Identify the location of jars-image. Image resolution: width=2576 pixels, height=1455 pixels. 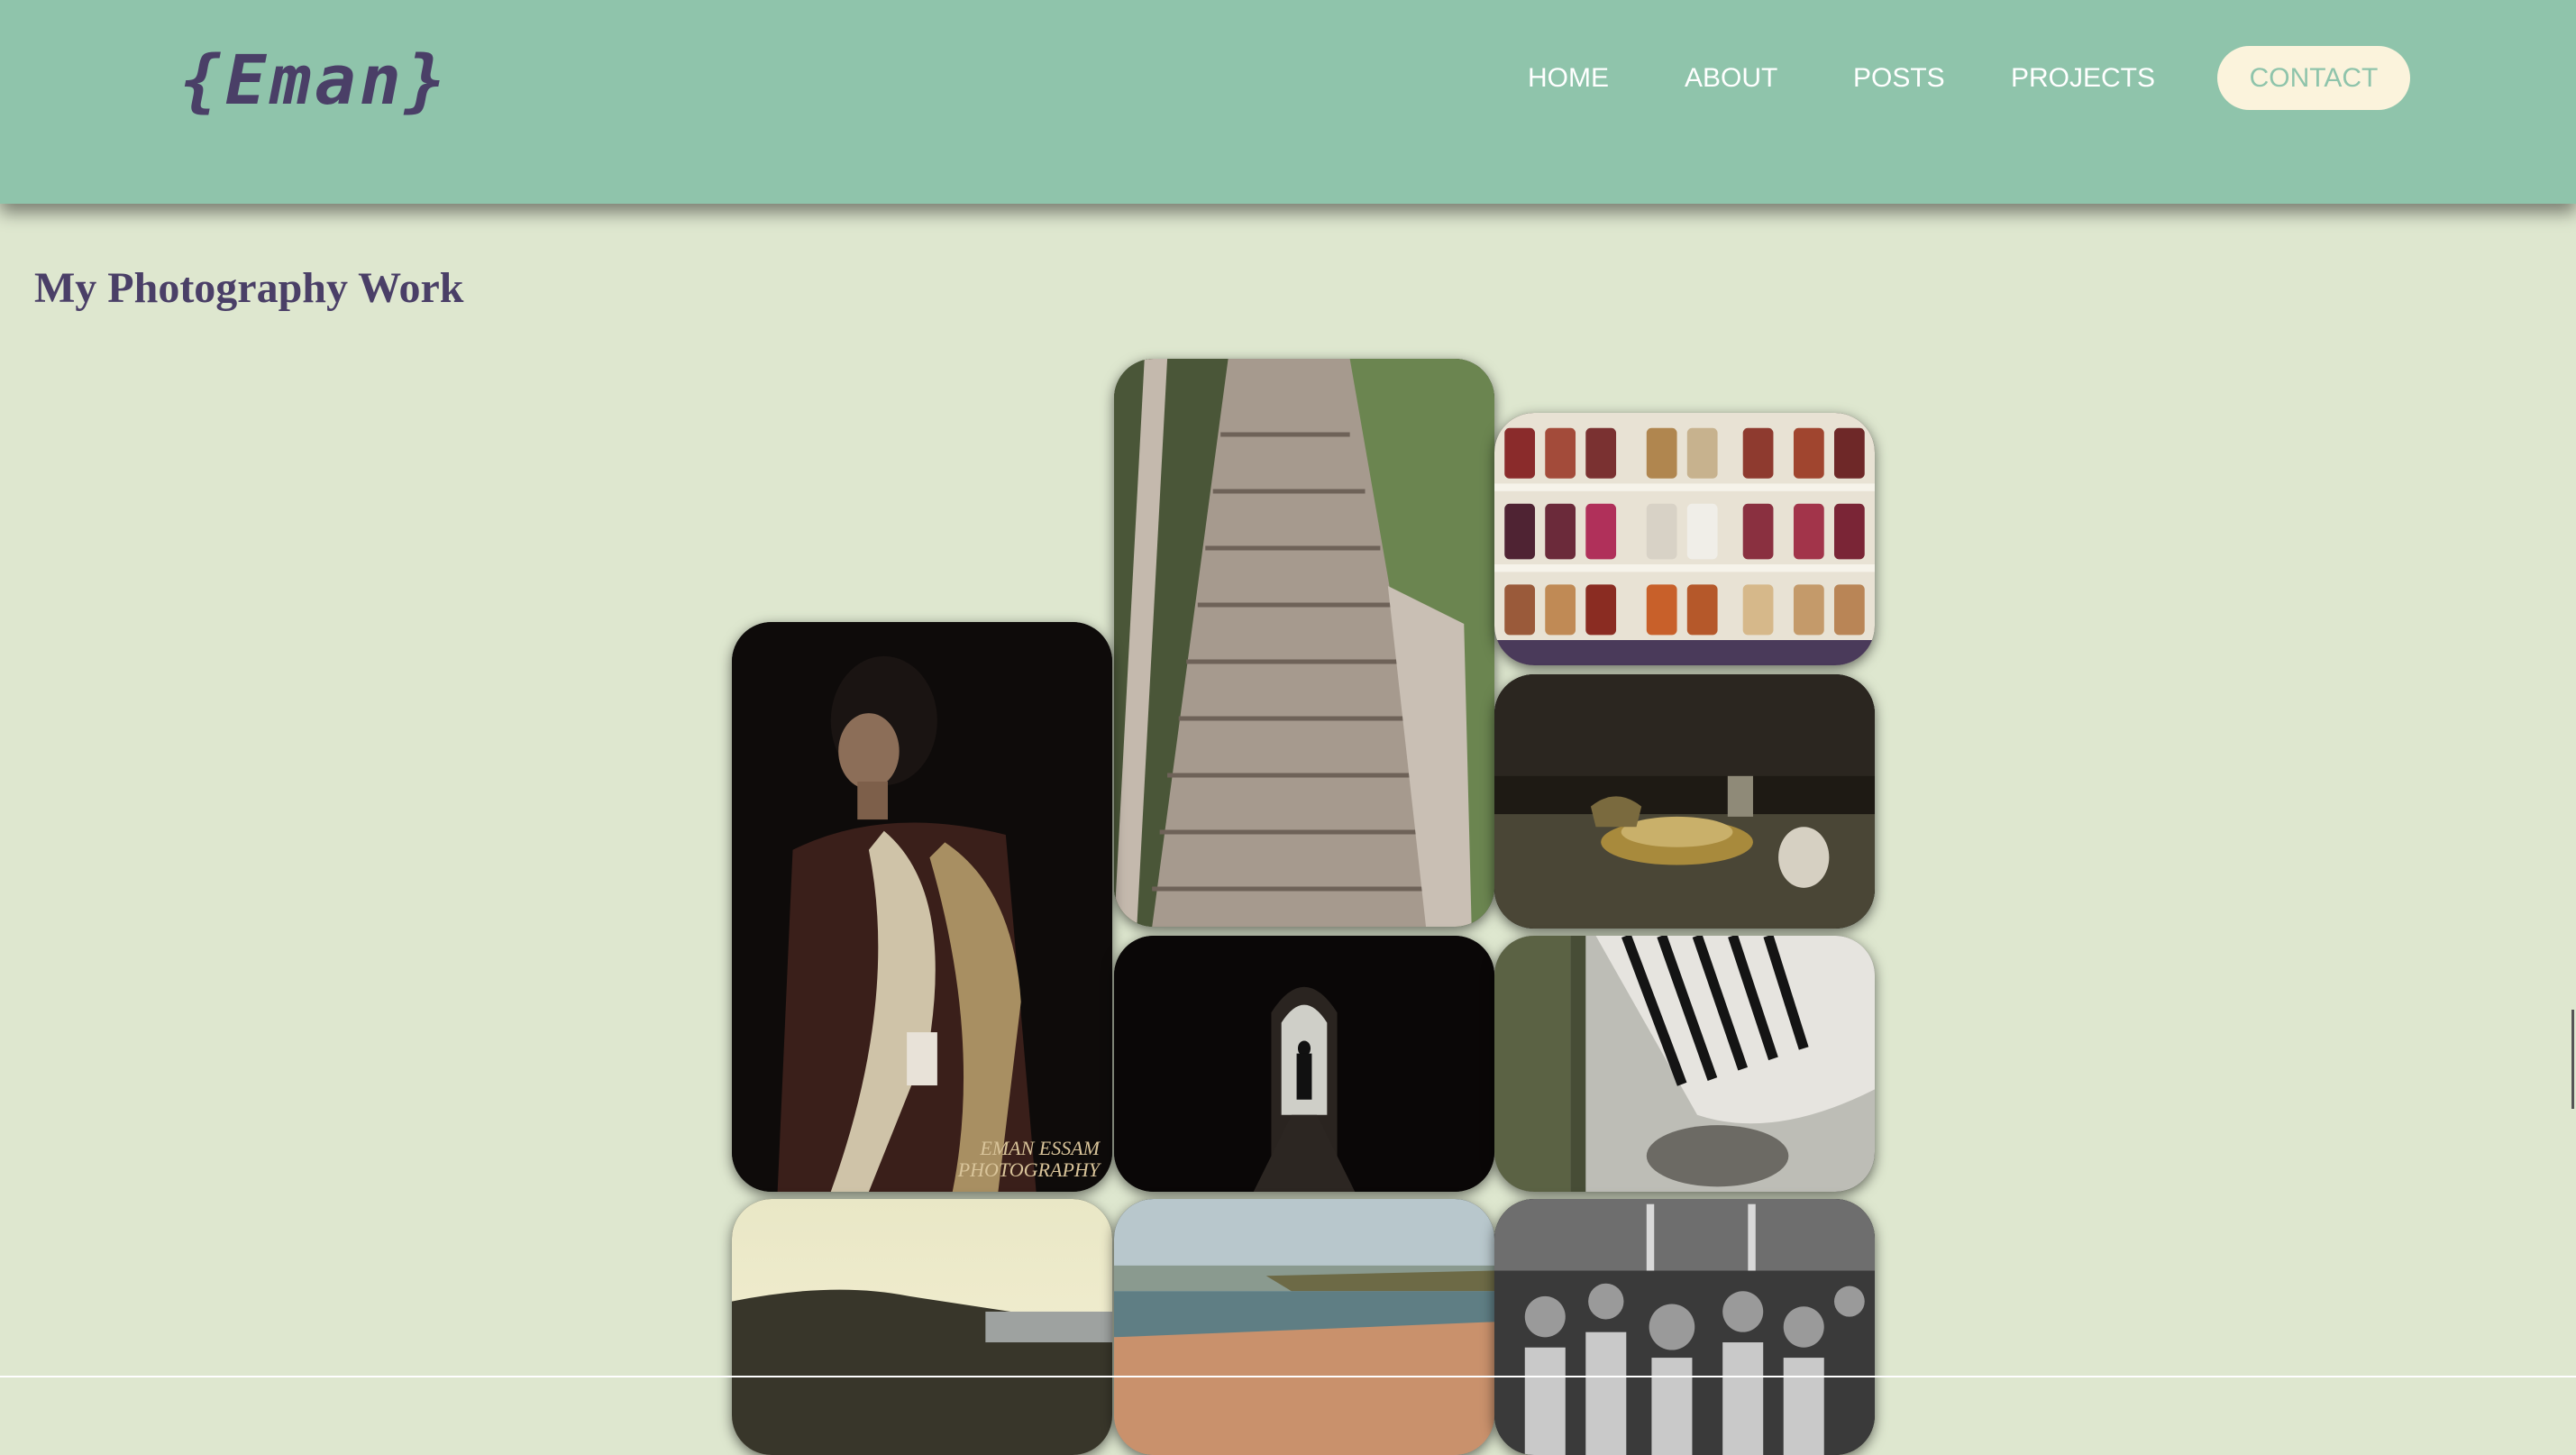
(1684, 539).